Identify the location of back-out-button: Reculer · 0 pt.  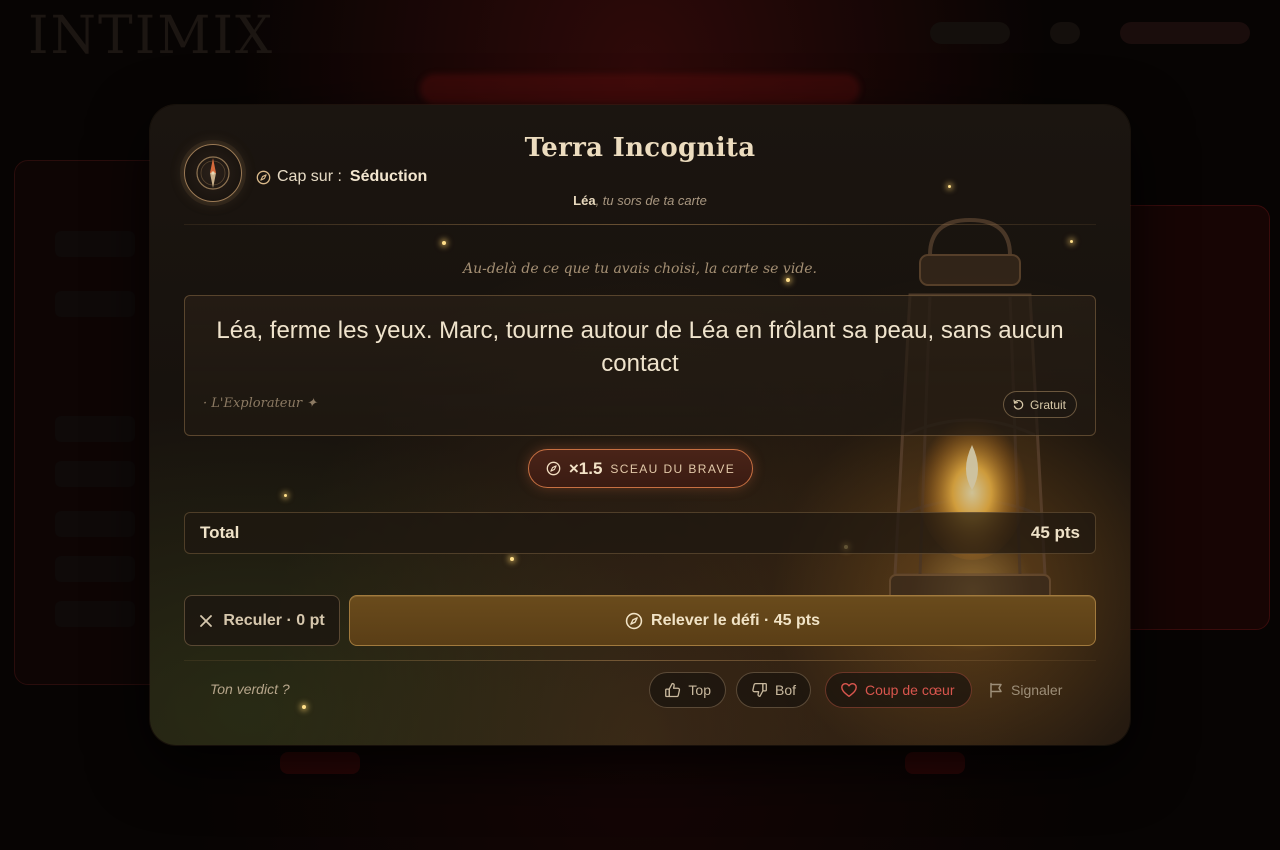
(262, 620).